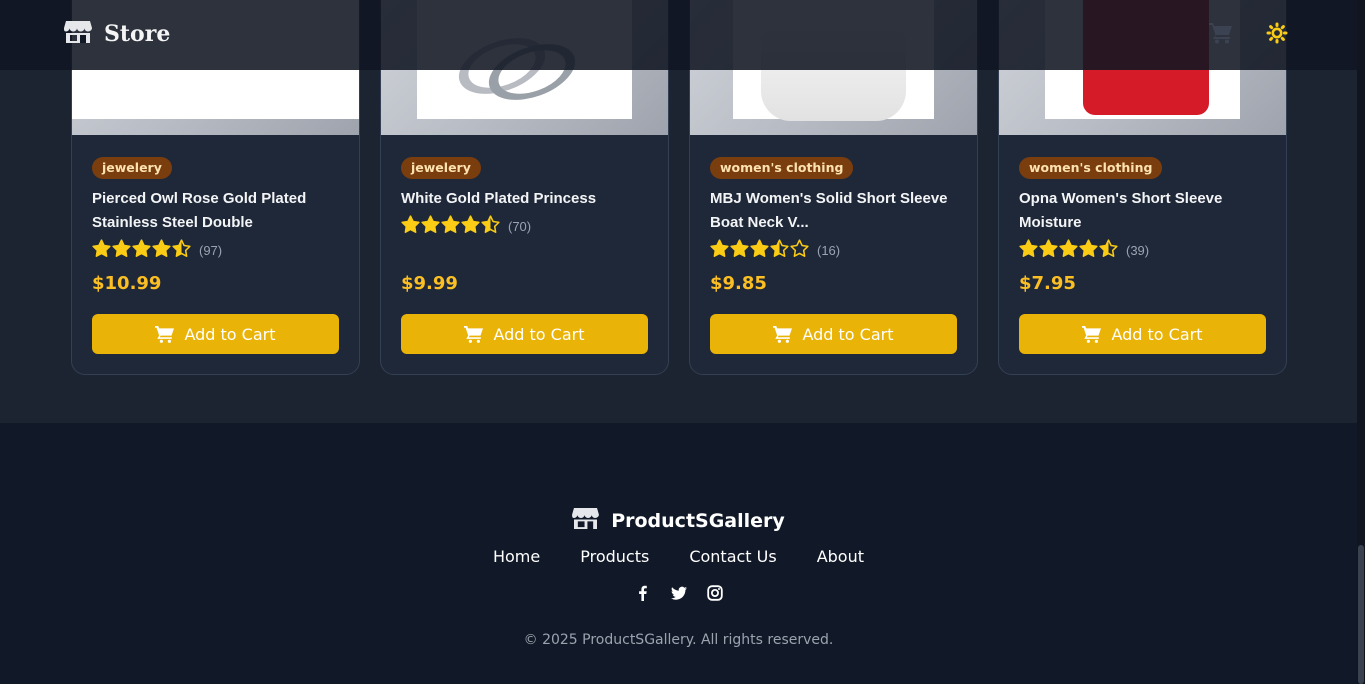  I want to click on rating-count: (39), so click(1138, 250).